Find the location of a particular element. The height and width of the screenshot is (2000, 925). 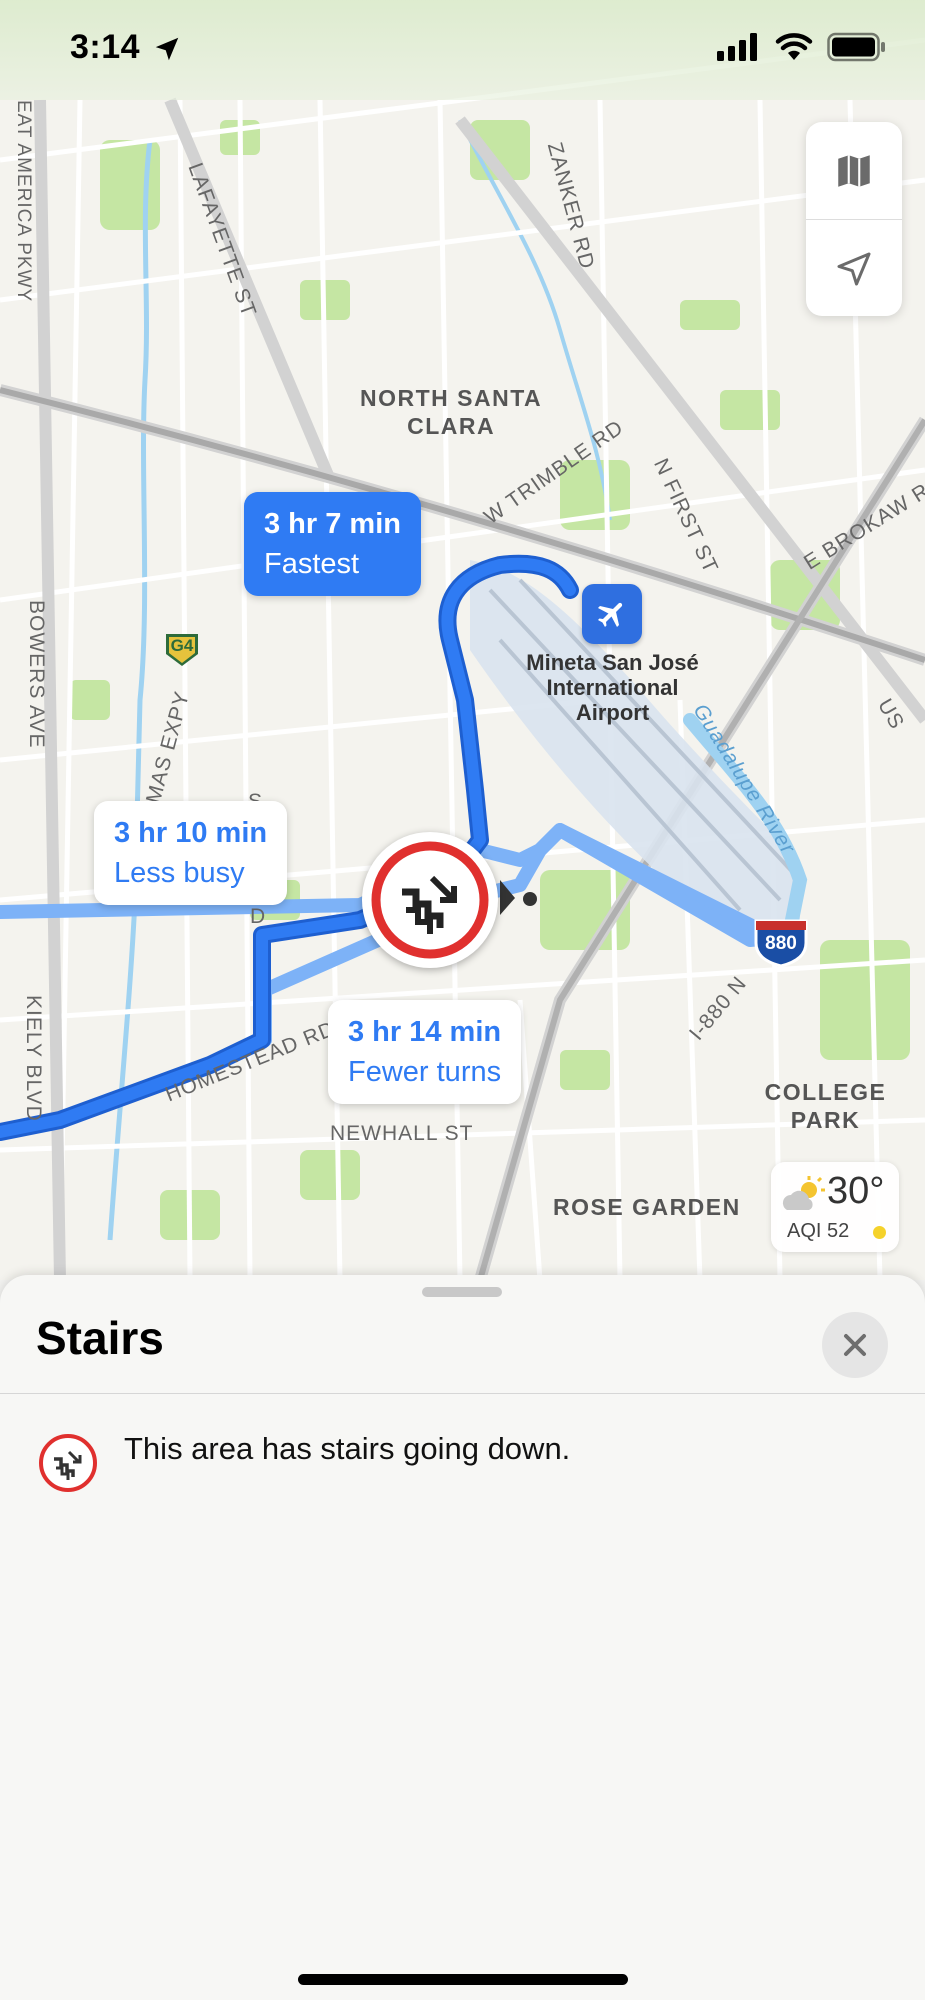

airplane-icon is located at coordinates (610, 615).